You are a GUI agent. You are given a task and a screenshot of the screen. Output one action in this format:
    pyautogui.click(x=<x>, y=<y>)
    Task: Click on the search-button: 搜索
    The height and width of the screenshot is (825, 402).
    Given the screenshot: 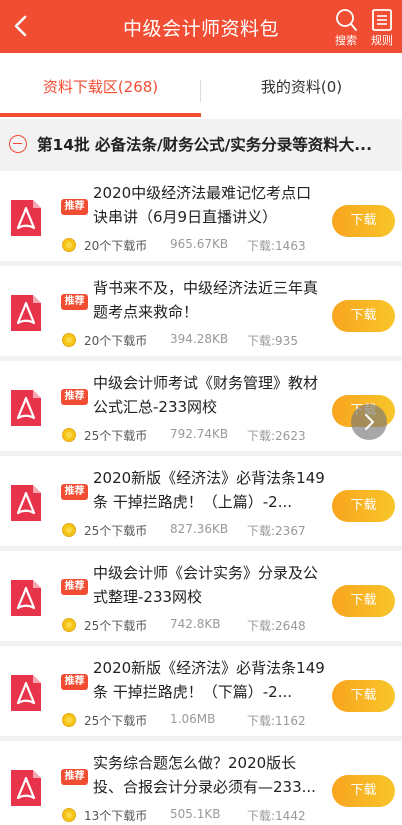 What is the action you would take?
    pyautogui.click(x=346, y=28)
    